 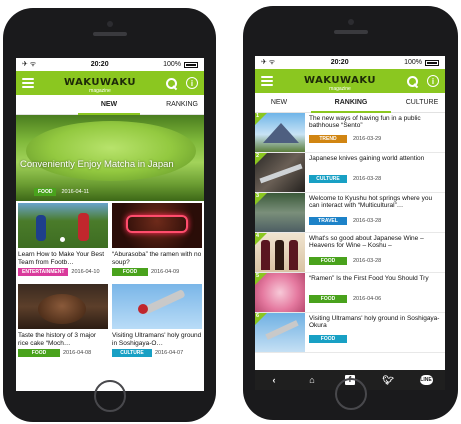 I want to click on hot-spring-image: 3, so click(x=280, y=212).